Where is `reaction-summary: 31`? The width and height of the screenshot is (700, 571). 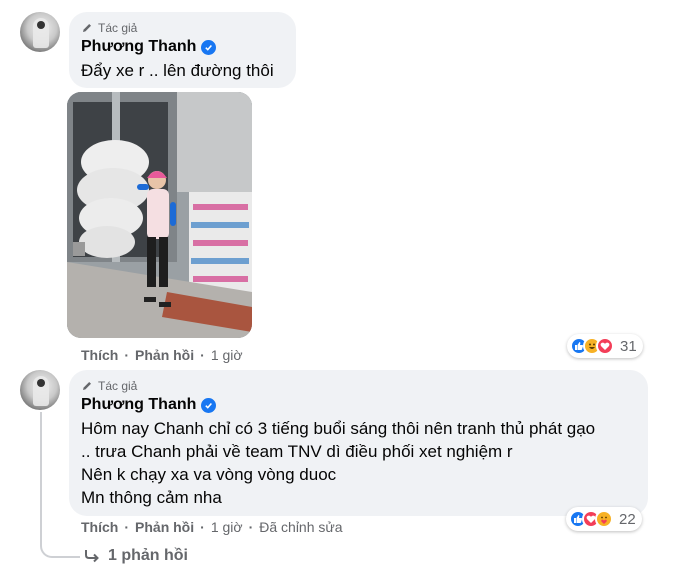 reaction-summary: 31 is located at coordinates (605, 346).